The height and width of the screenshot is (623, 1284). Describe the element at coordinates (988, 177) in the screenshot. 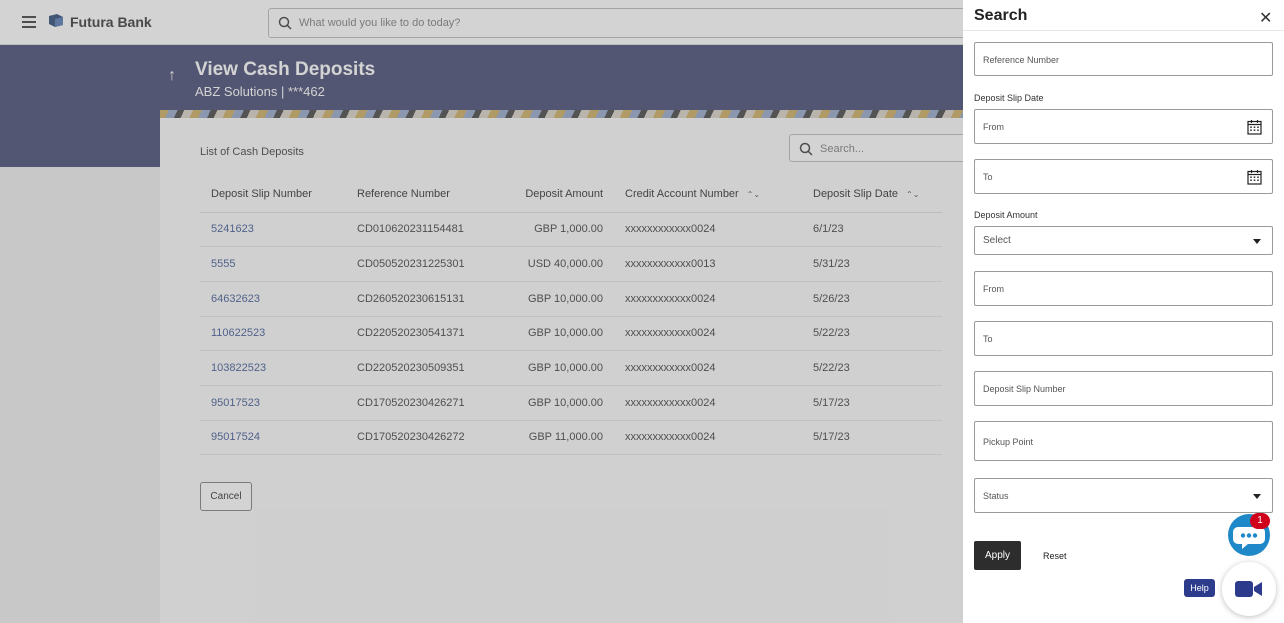

I see `date-to-placeholder: To` at that location.